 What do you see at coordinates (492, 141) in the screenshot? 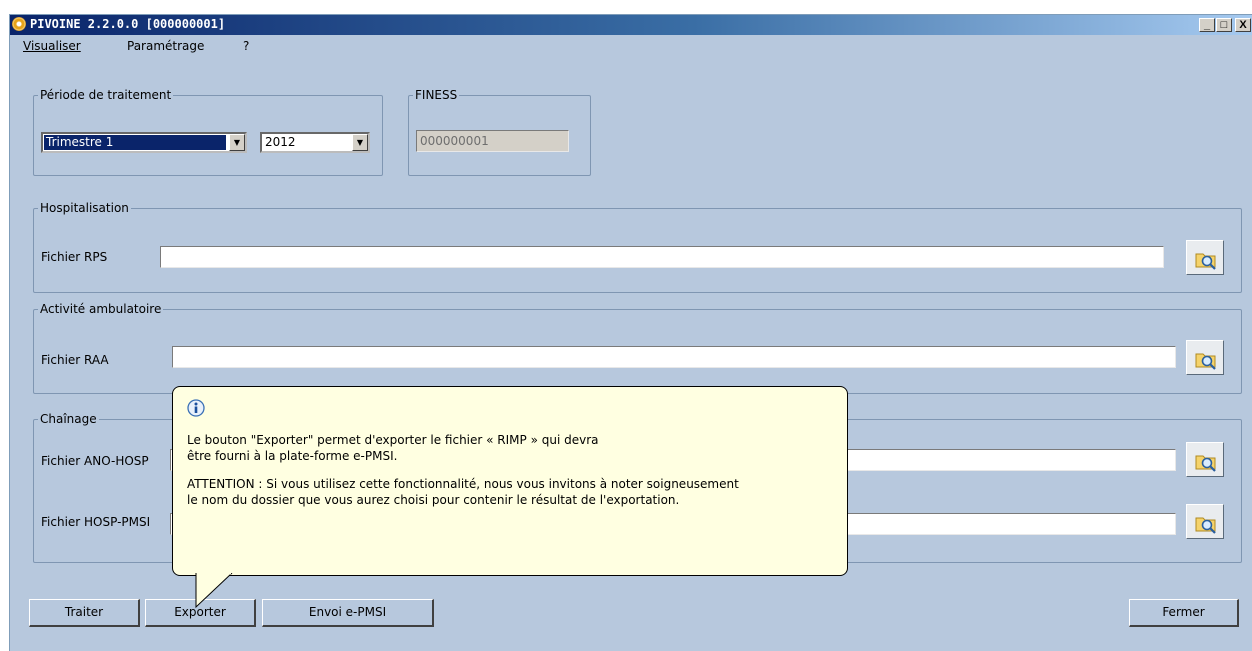
I see `finess-field: 000000001` at bounding box center [492, 141].